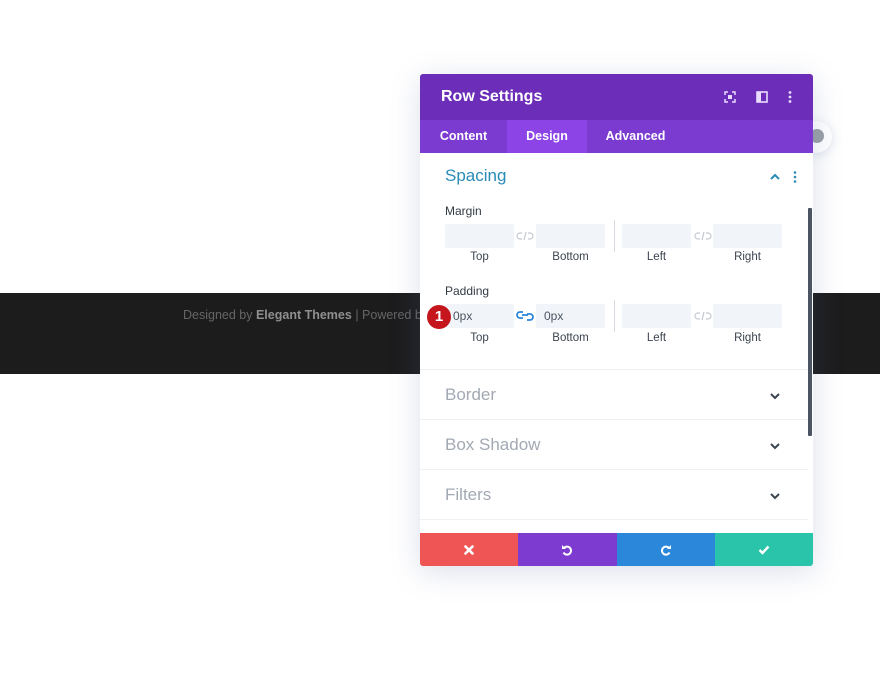 This screenshot has width=880, height=678. What do you see at coordinates (463, 211) in the screenshot?
I see `margin-label: Margin` at bounding box center [463, 211].